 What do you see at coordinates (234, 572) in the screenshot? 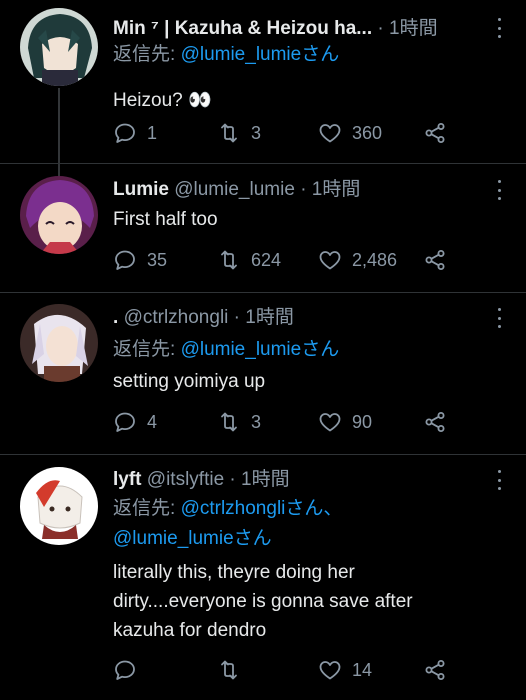
I see `tweet-text-line: literally this, theyre doing her` at bounding box center [234, 572].